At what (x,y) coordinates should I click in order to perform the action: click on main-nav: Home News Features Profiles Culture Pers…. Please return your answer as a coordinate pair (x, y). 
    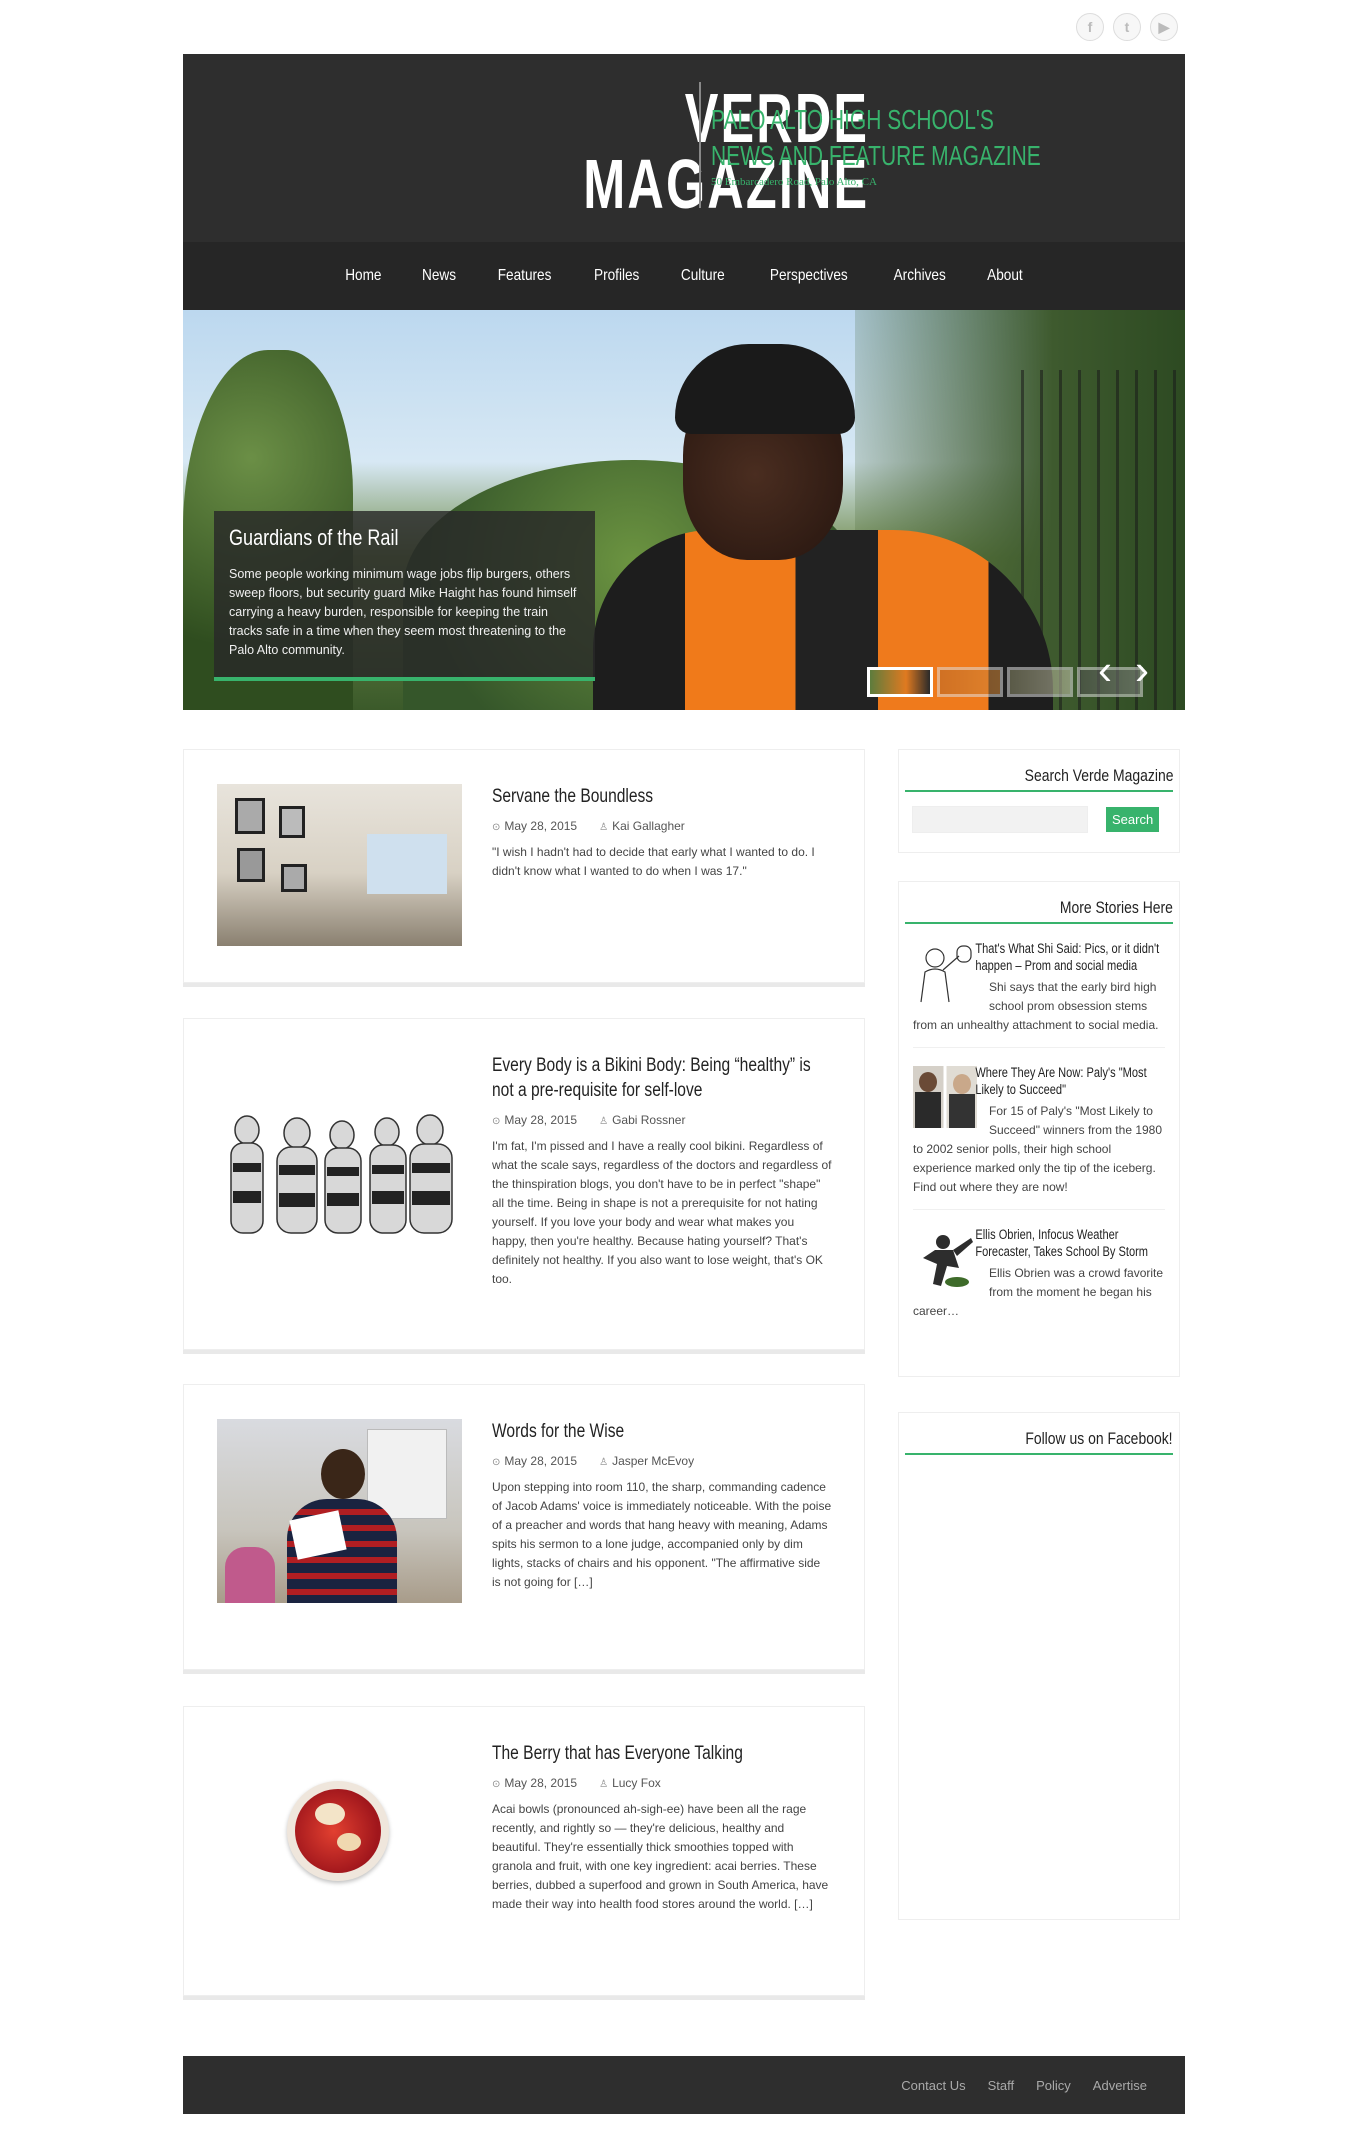
    Looking at the image, I should click on (684, 276).